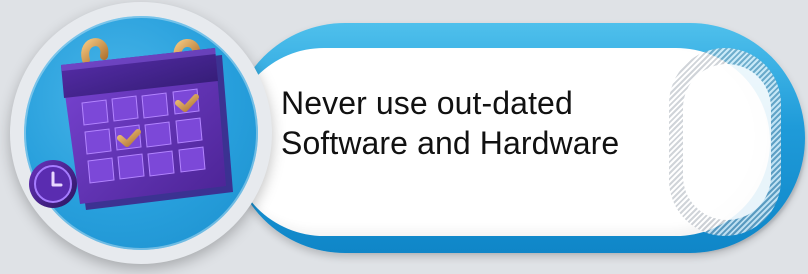 This screenshot has height=274, width=808. Describe the element at coordinates (427, 103) in the screenshot. I see `message-line-1: Never use out-dated` at that location.